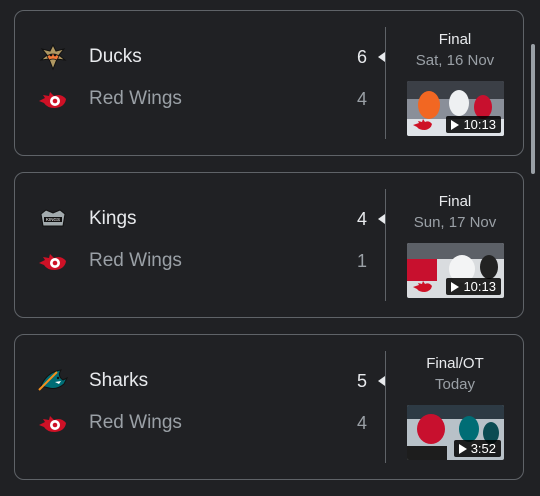  Describe the element at coordinates (455, 60) in the screenshot. I see `game-date: Sat, 16 Nov` at that location.